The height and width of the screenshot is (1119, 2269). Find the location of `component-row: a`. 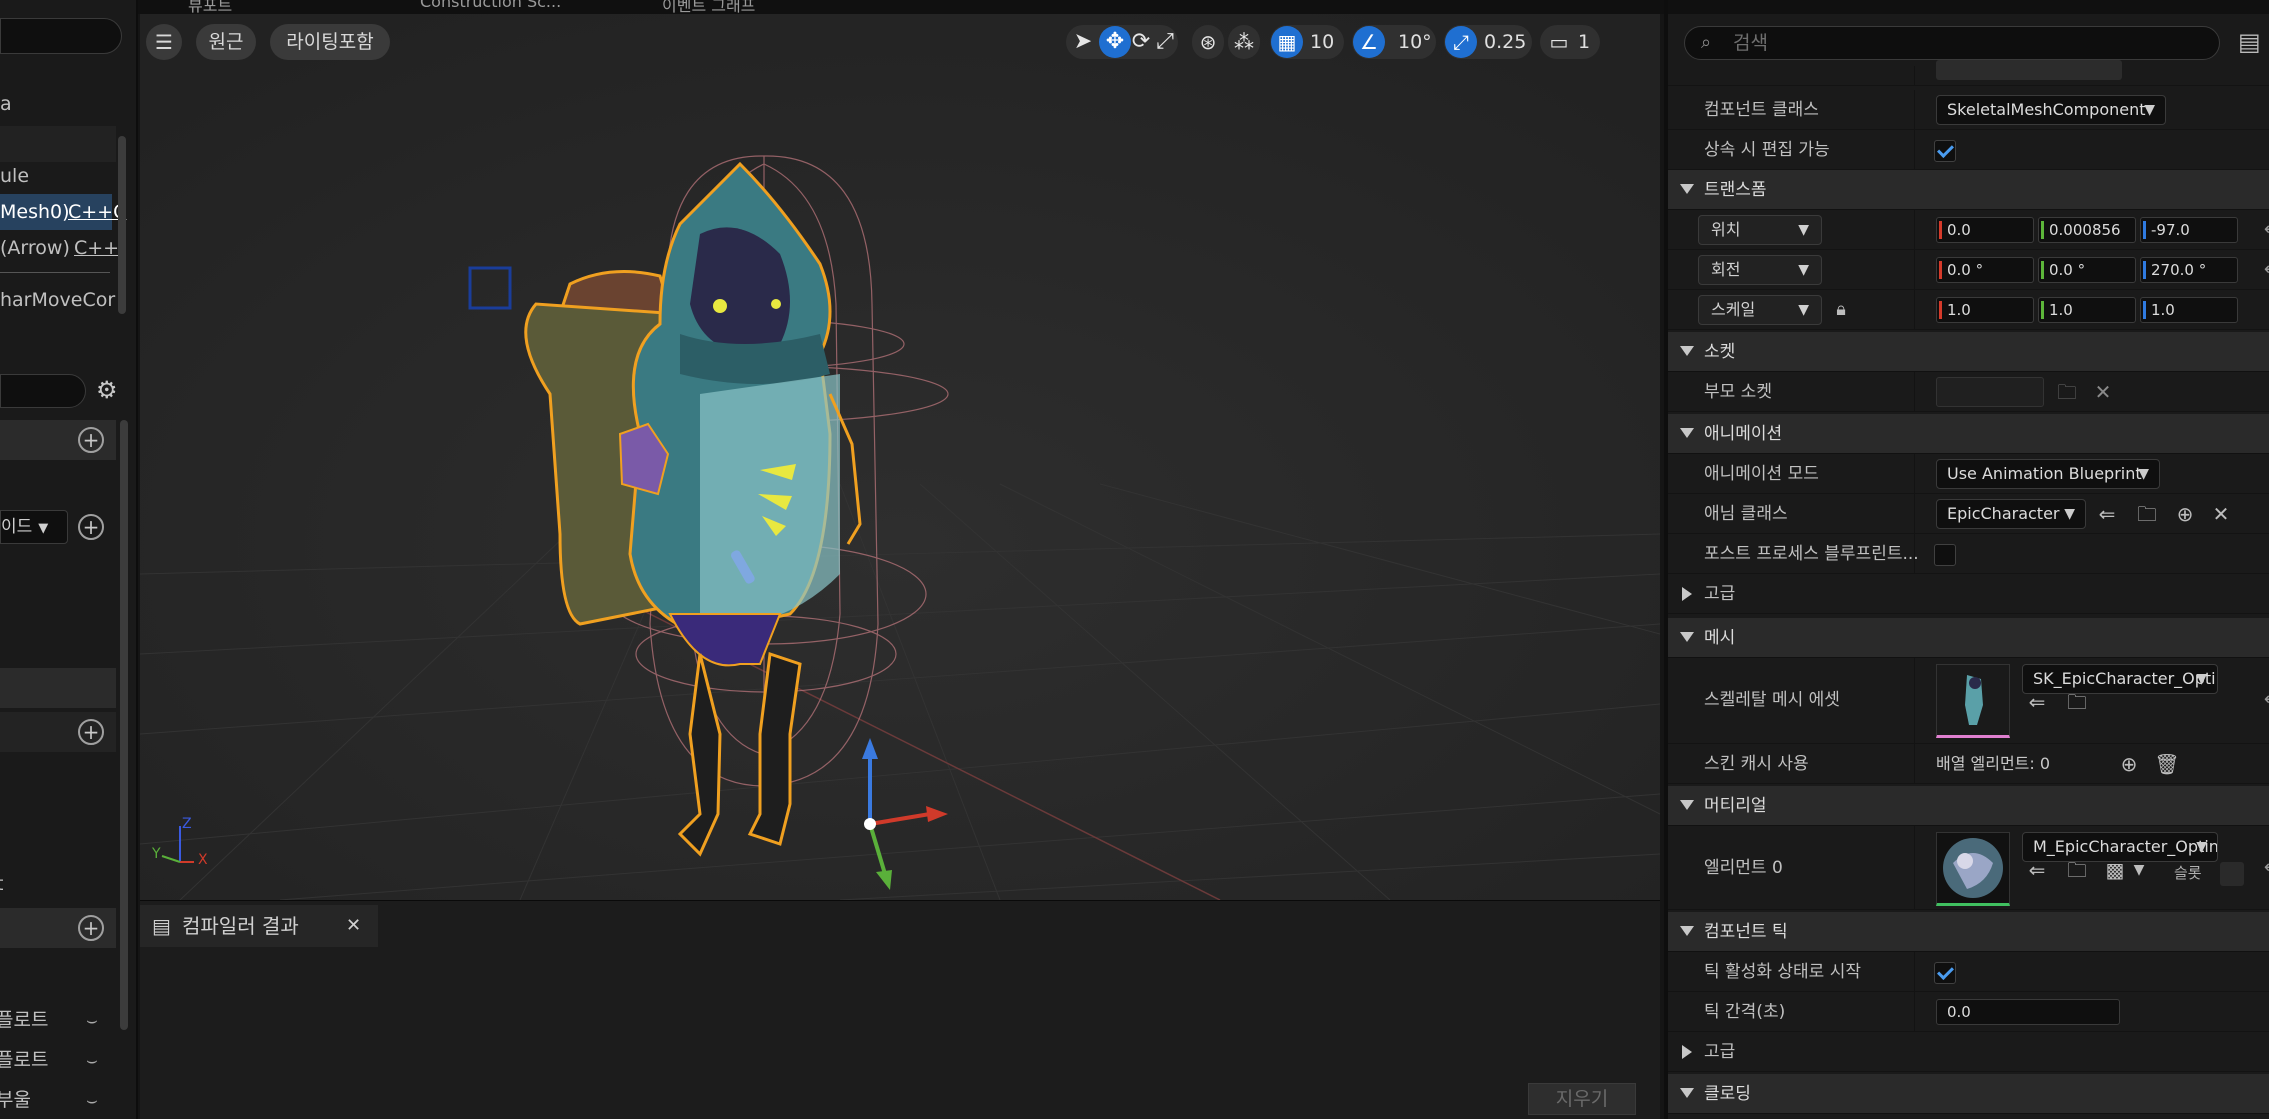

component-row: a is located at coordinates (60, 104).